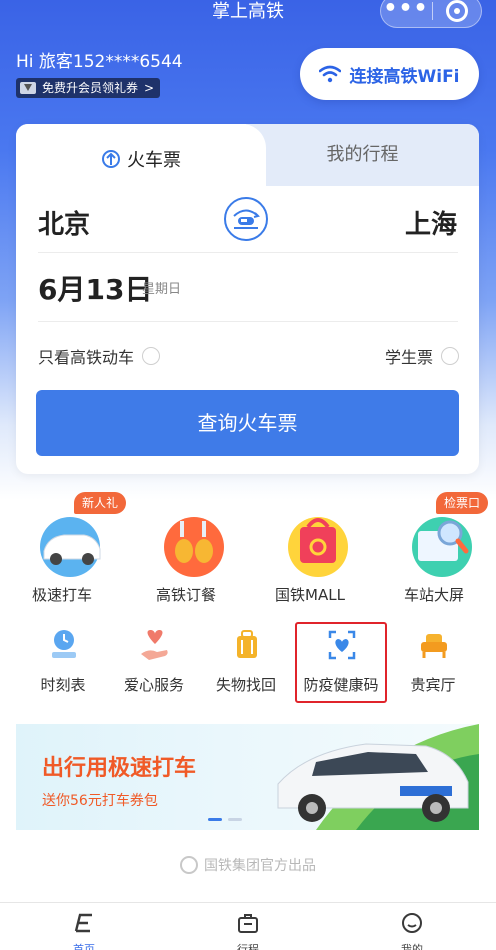  I want to click on taxi-icon, so click(70, 547).